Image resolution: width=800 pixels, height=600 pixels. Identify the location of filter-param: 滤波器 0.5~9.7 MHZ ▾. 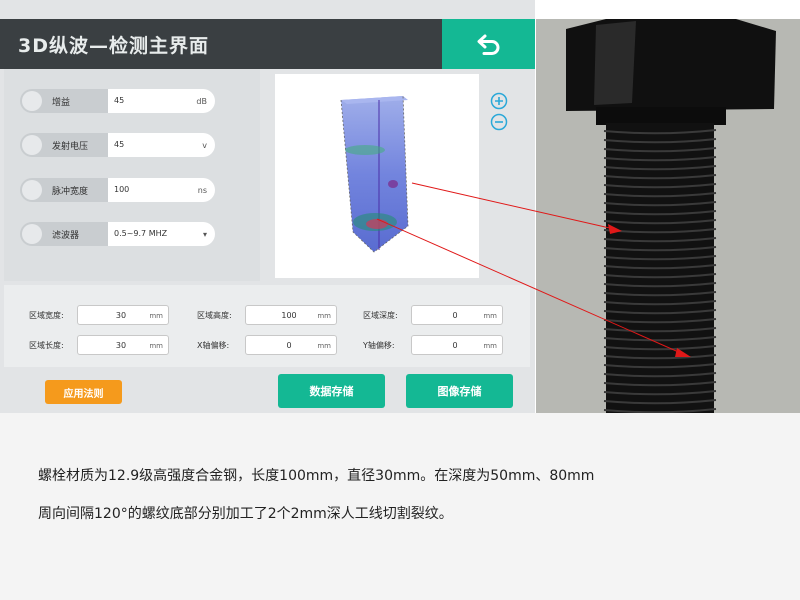
(117, 234).